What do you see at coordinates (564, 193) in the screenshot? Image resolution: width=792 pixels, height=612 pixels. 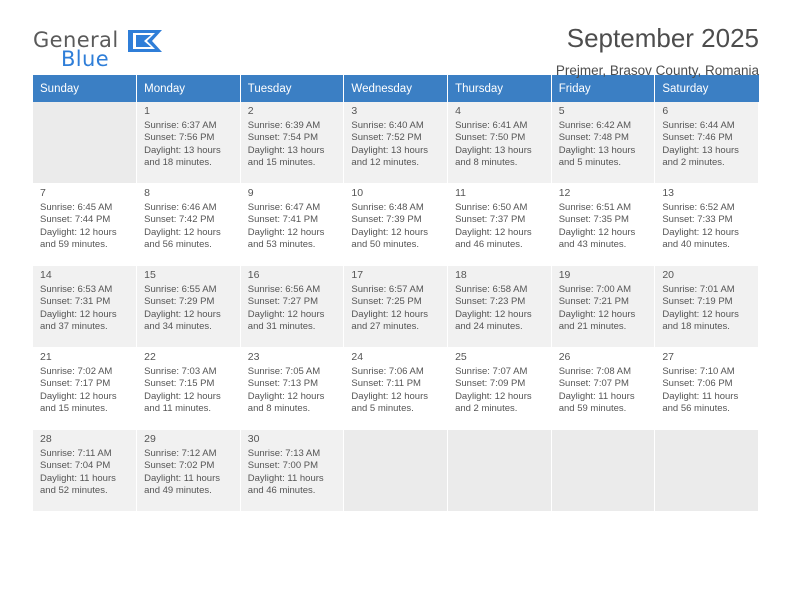 I see `day-number: 12` at bounding box center [564, 193].